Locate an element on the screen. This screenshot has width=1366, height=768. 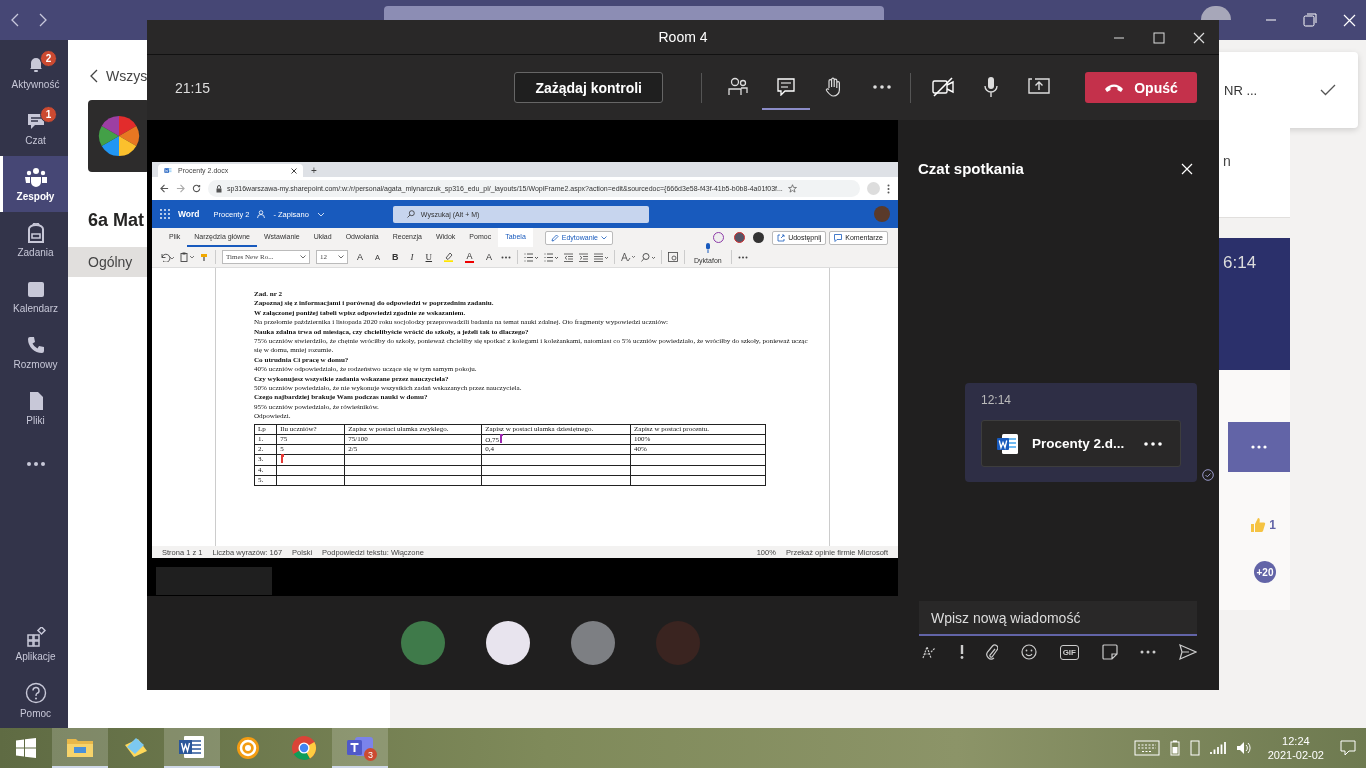
decrease-indent-icon is located at coordinates (569, 257).